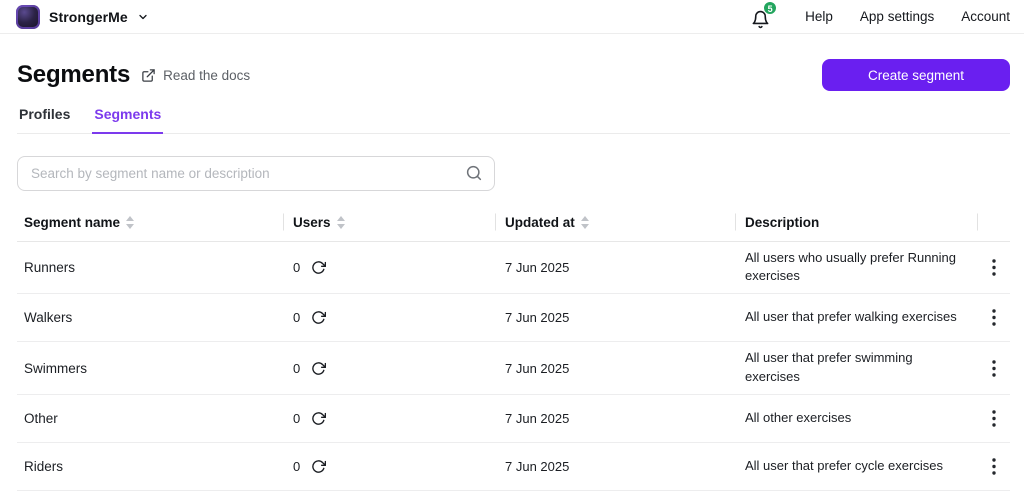 The height and width of the screenshot is (497, 1024). Describe the element at coordinates (844, 465) in the screenshot. I see `description-cell: All user that prefer cycle exercises` at that location.